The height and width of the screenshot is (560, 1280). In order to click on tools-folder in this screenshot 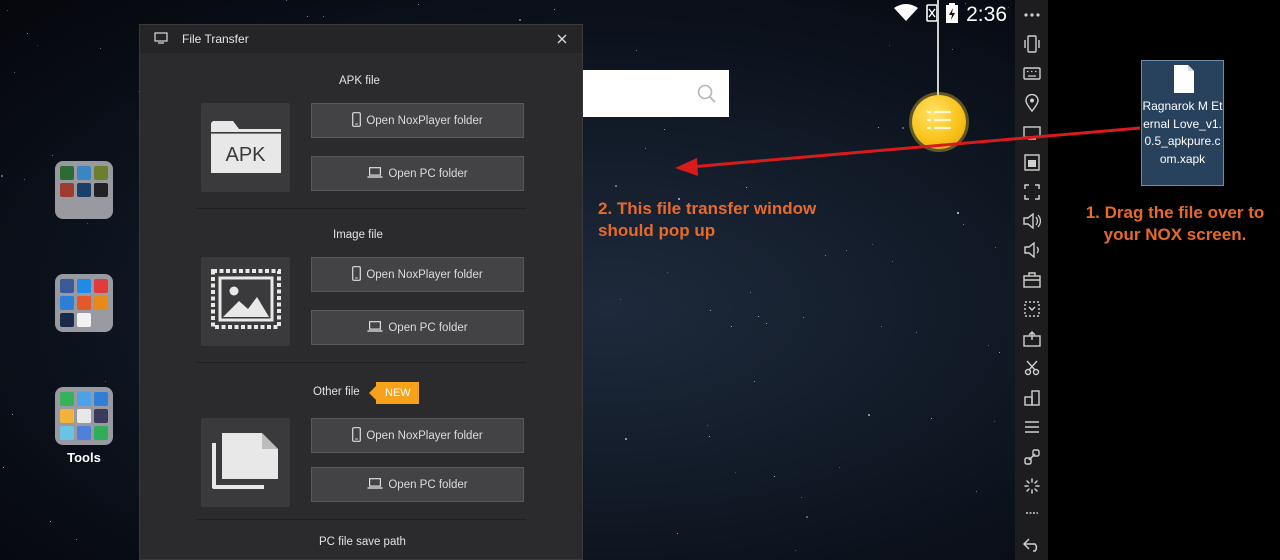, I will do `click(84, 416)`.